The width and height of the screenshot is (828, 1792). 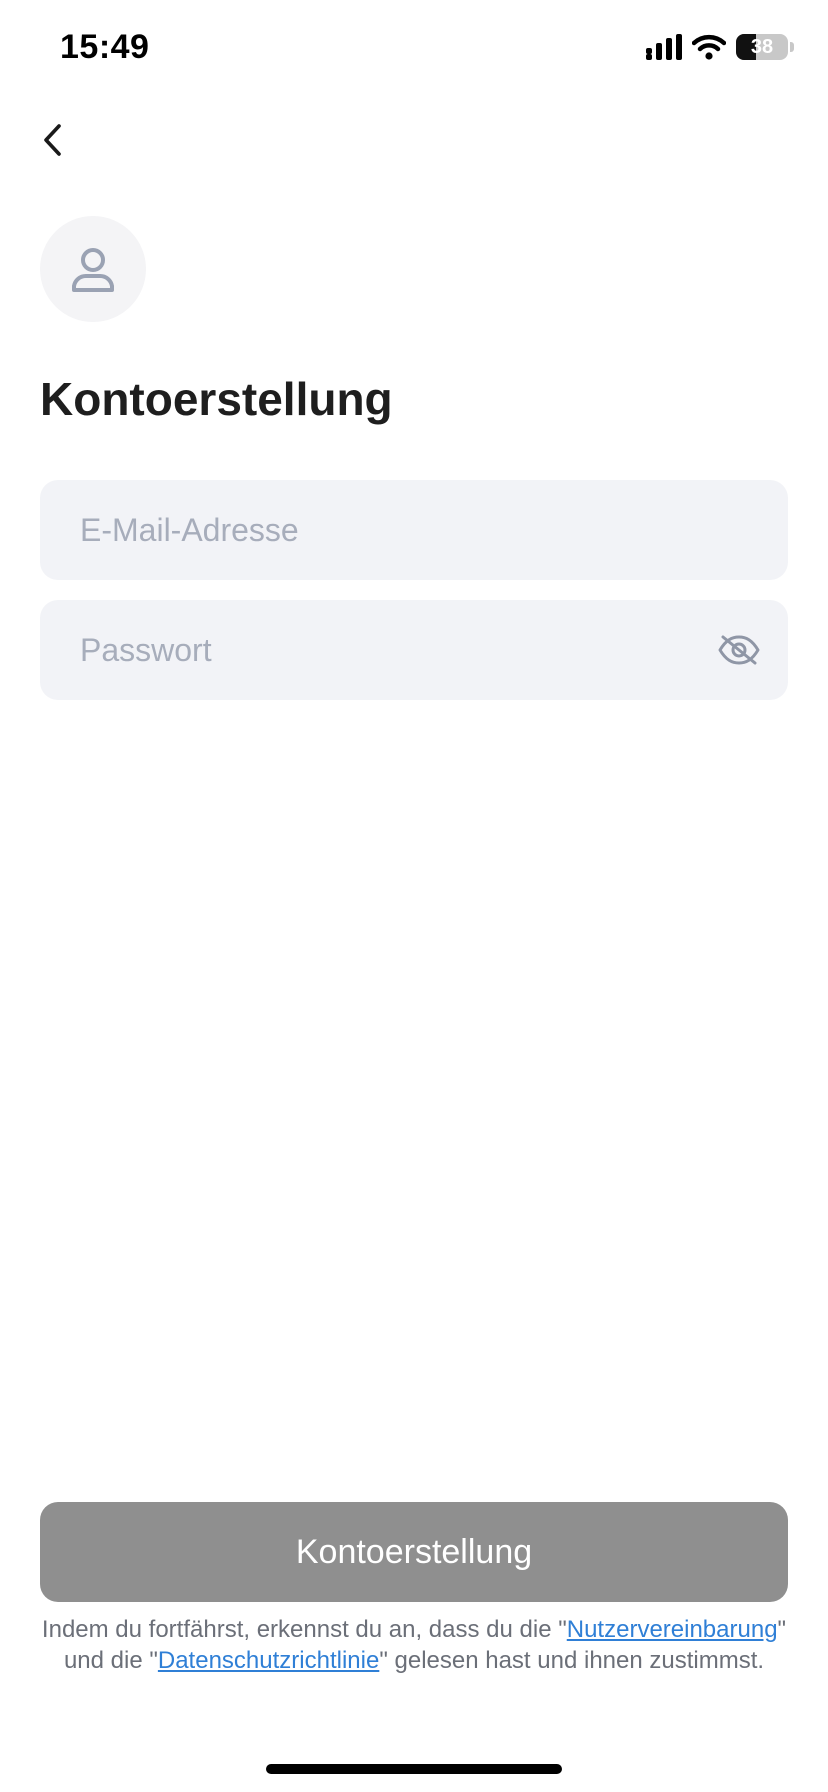 What do you see at coordinates (400, 650) in the screenshot?
I see `password-input` at bounding box center [400, 650].